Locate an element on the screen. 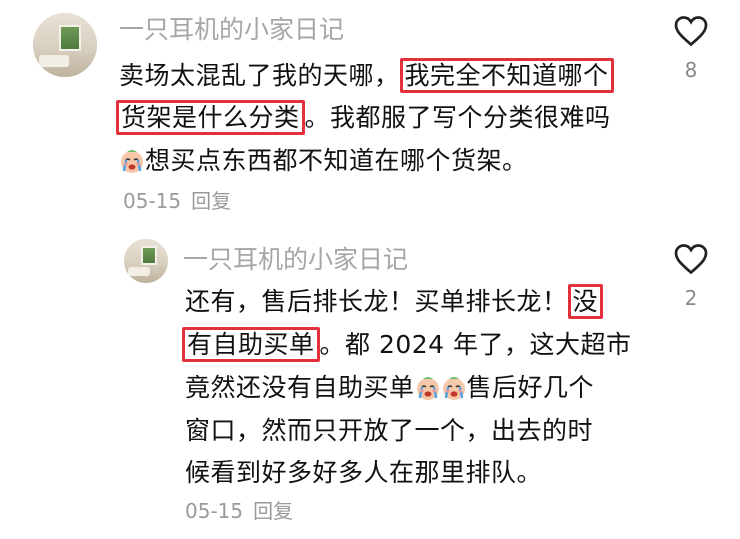 The width and height of the screenshot is (740, 539). like-count: 8 is located at coordinates (691, 70).